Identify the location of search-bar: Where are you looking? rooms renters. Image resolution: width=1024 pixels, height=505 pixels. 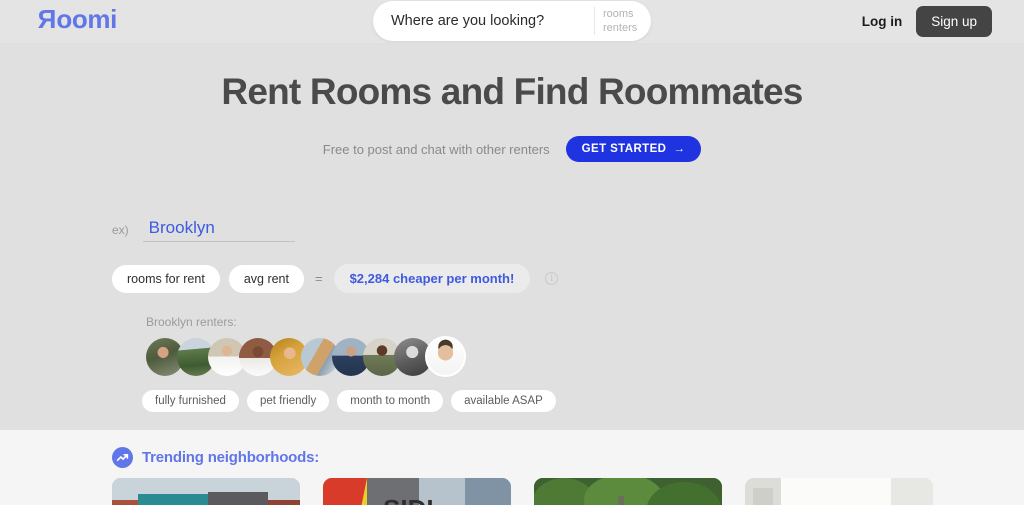
(512, 21).